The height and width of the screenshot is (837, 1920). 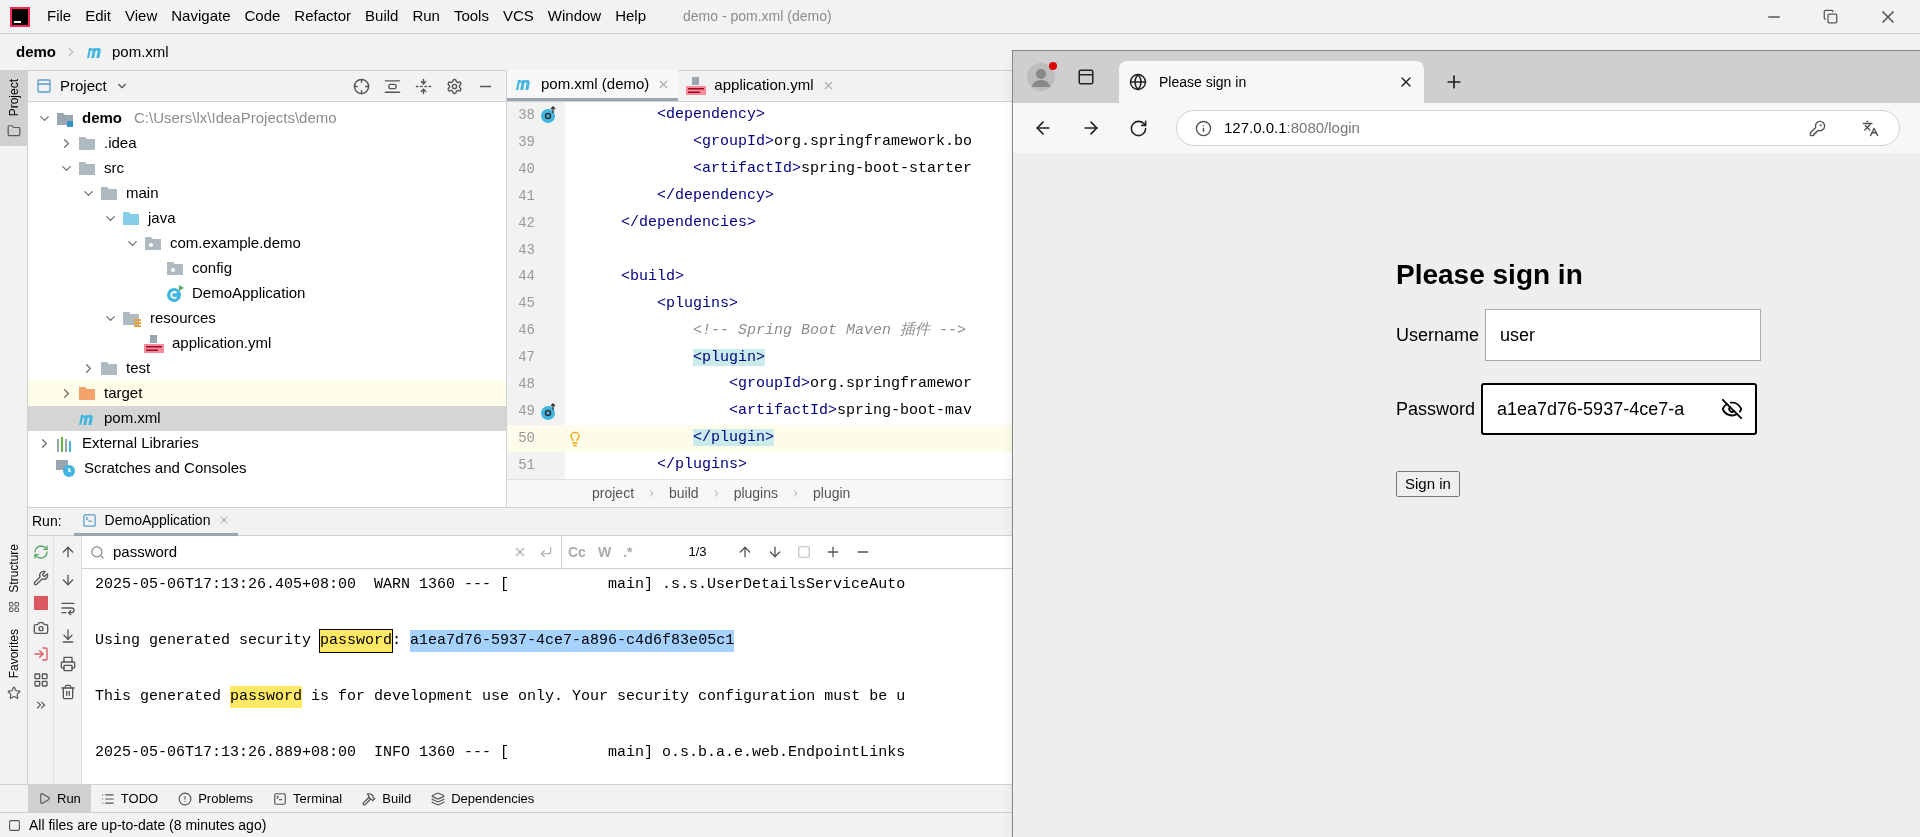 I want to click on tool-window-tab: Run, so click(x=59, y=798).